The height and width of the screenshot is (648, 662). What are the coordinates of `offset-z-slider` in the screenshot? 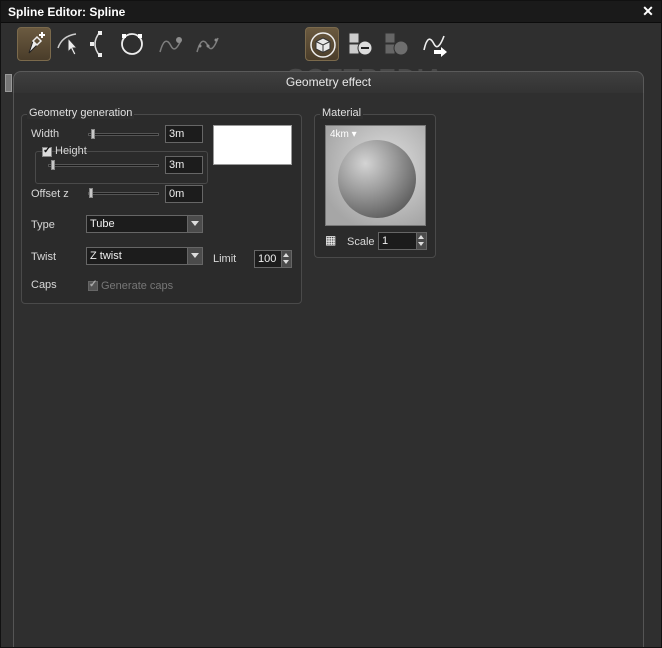 It's located at (123, 193).